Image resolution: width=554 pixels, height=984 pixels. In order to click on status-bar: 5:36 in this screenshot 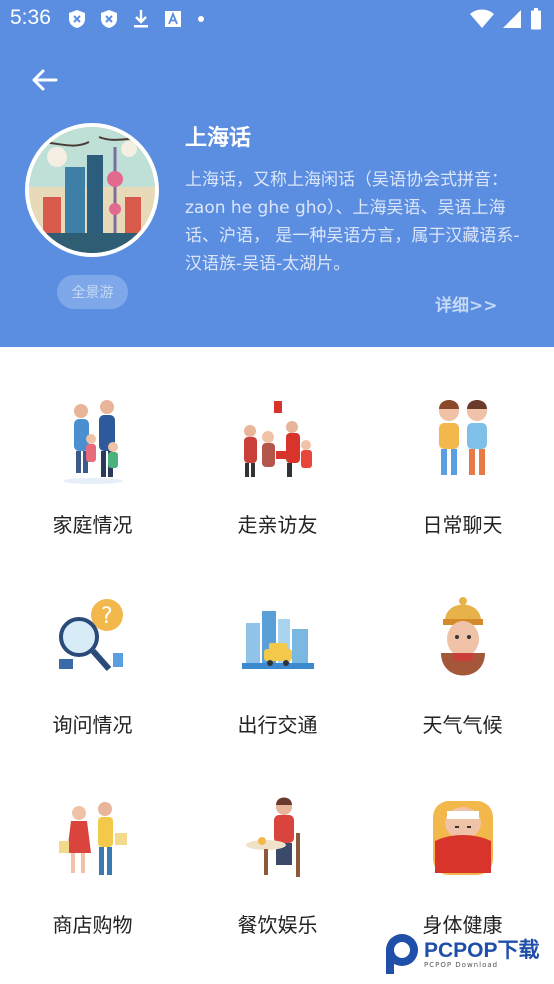, I will do `click(277, 19)`.